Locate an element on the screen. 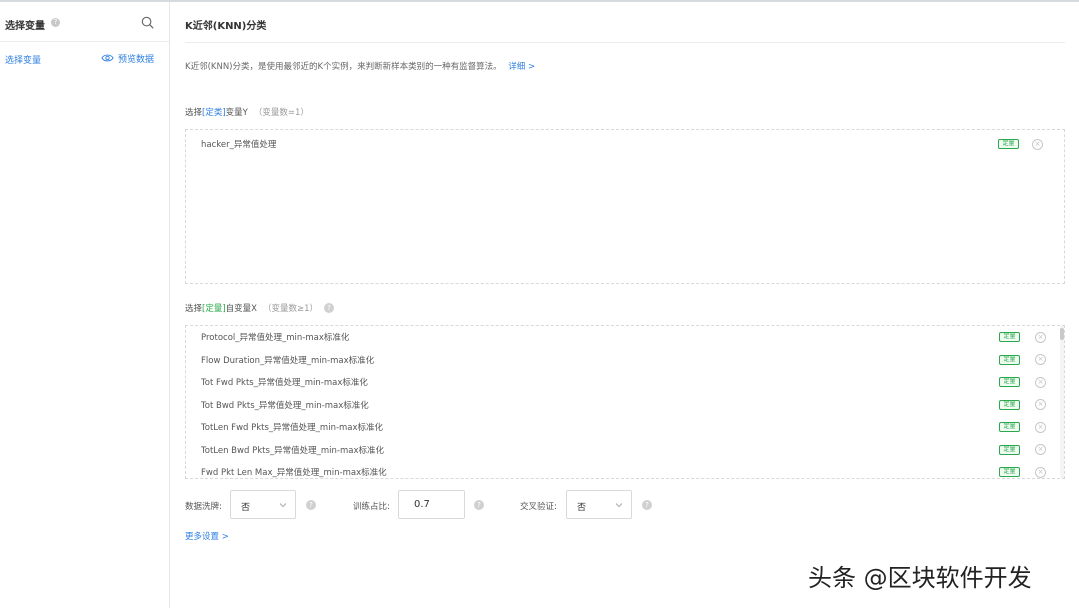  train-ratio-input: 0.7 is located at coordinates (431, 504).